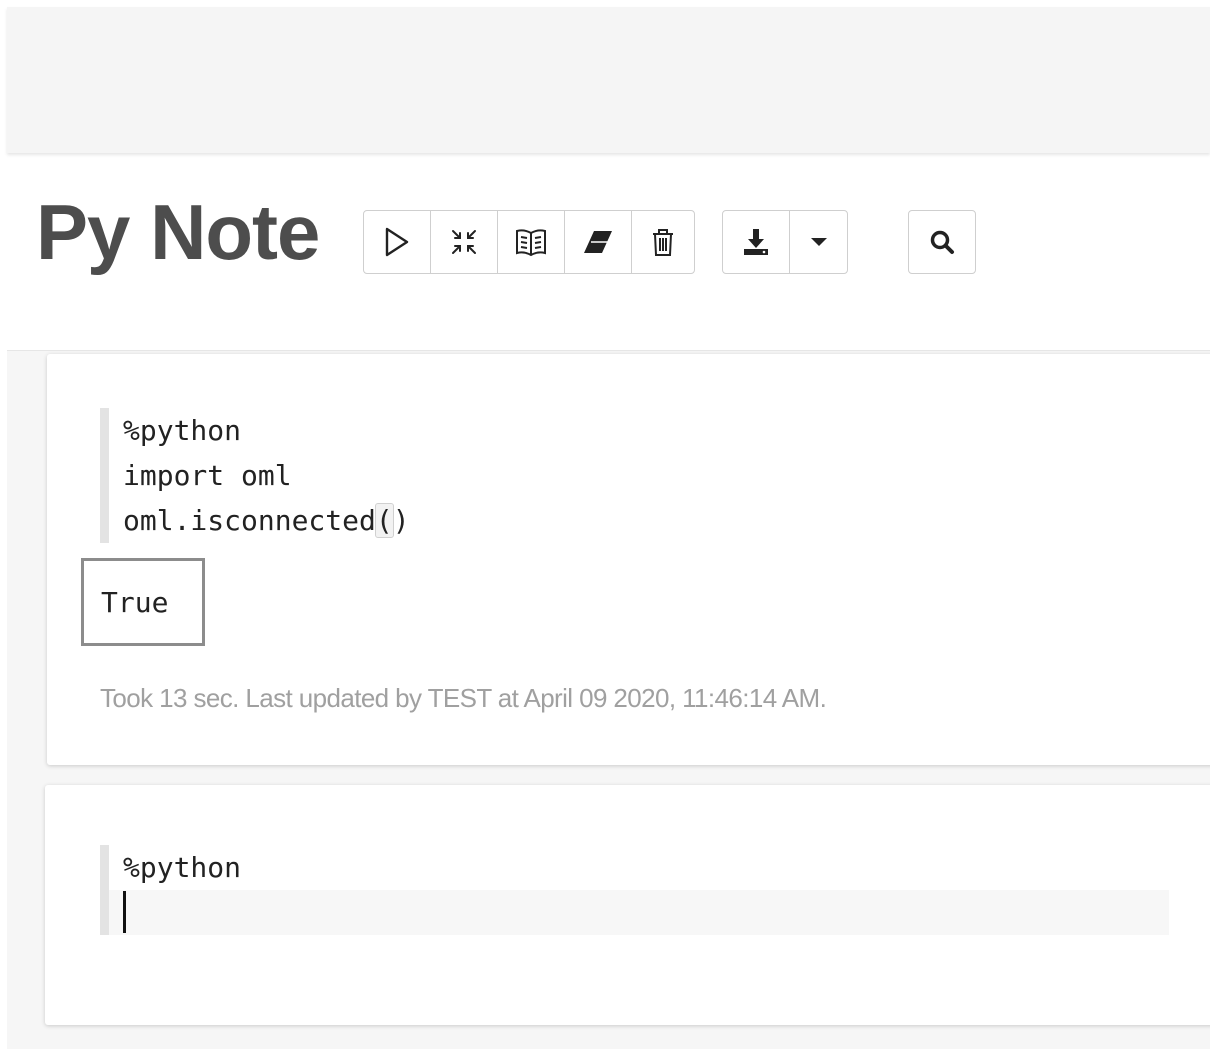  I want to click on download-icon, so click(756, 242).